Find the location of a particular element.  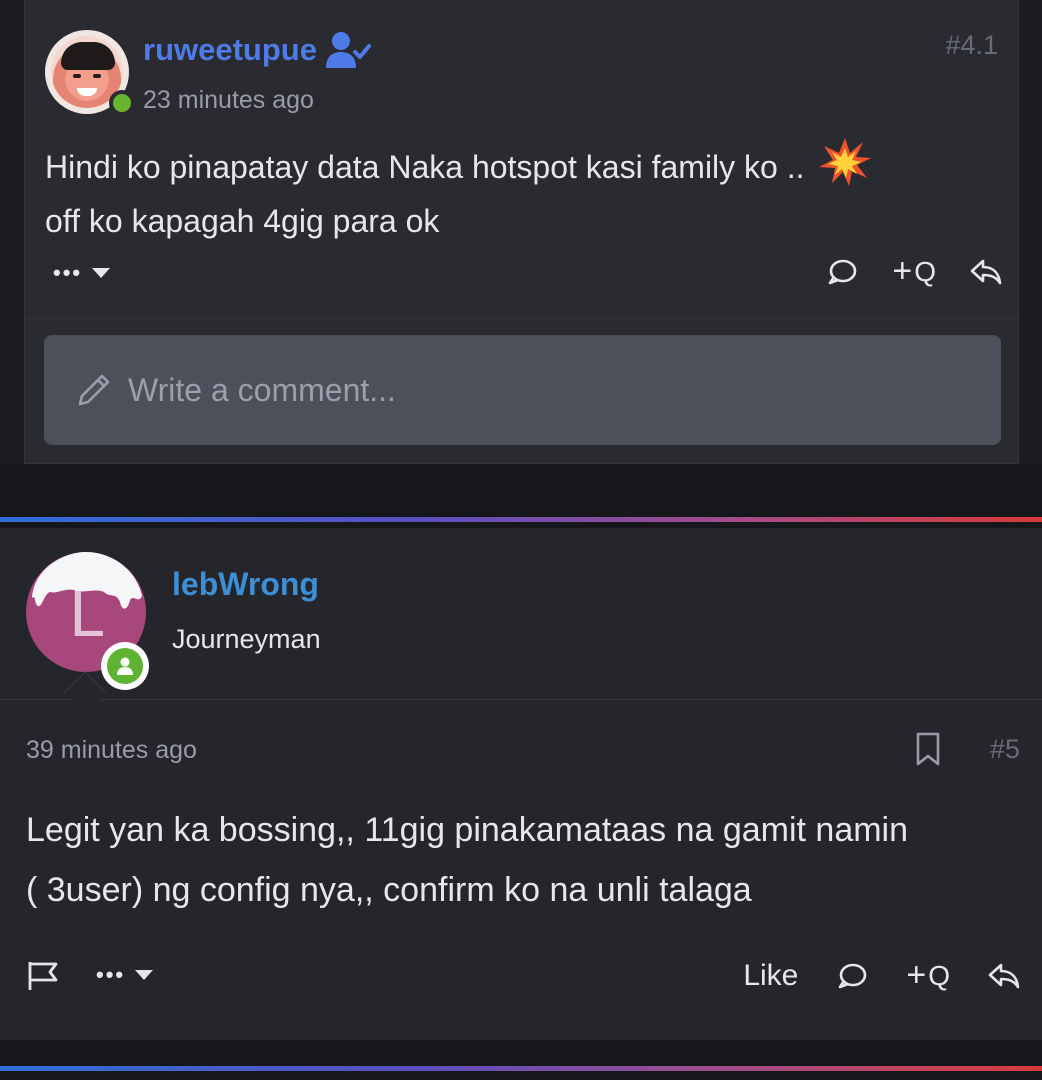

post-timestamp: 39 minutes ago is located at coordinates (111, 750).